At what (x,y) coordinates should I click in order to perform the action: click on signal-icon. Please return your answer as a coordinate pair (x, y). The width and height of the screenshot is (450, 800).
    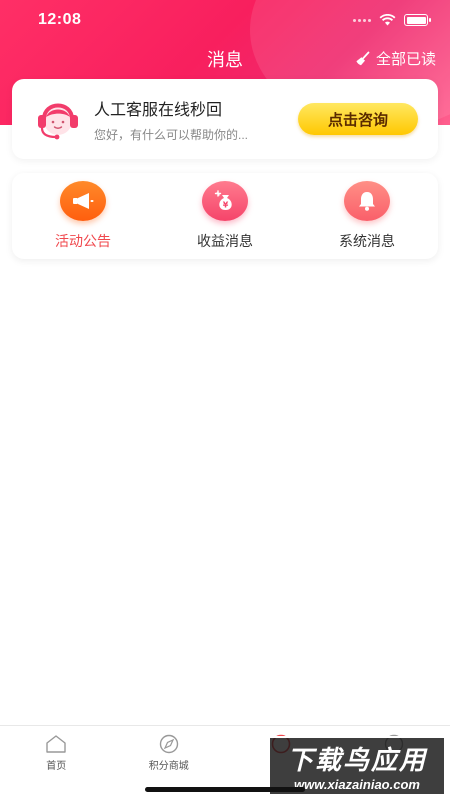
    Looking at the image, I should click on (362, 20).